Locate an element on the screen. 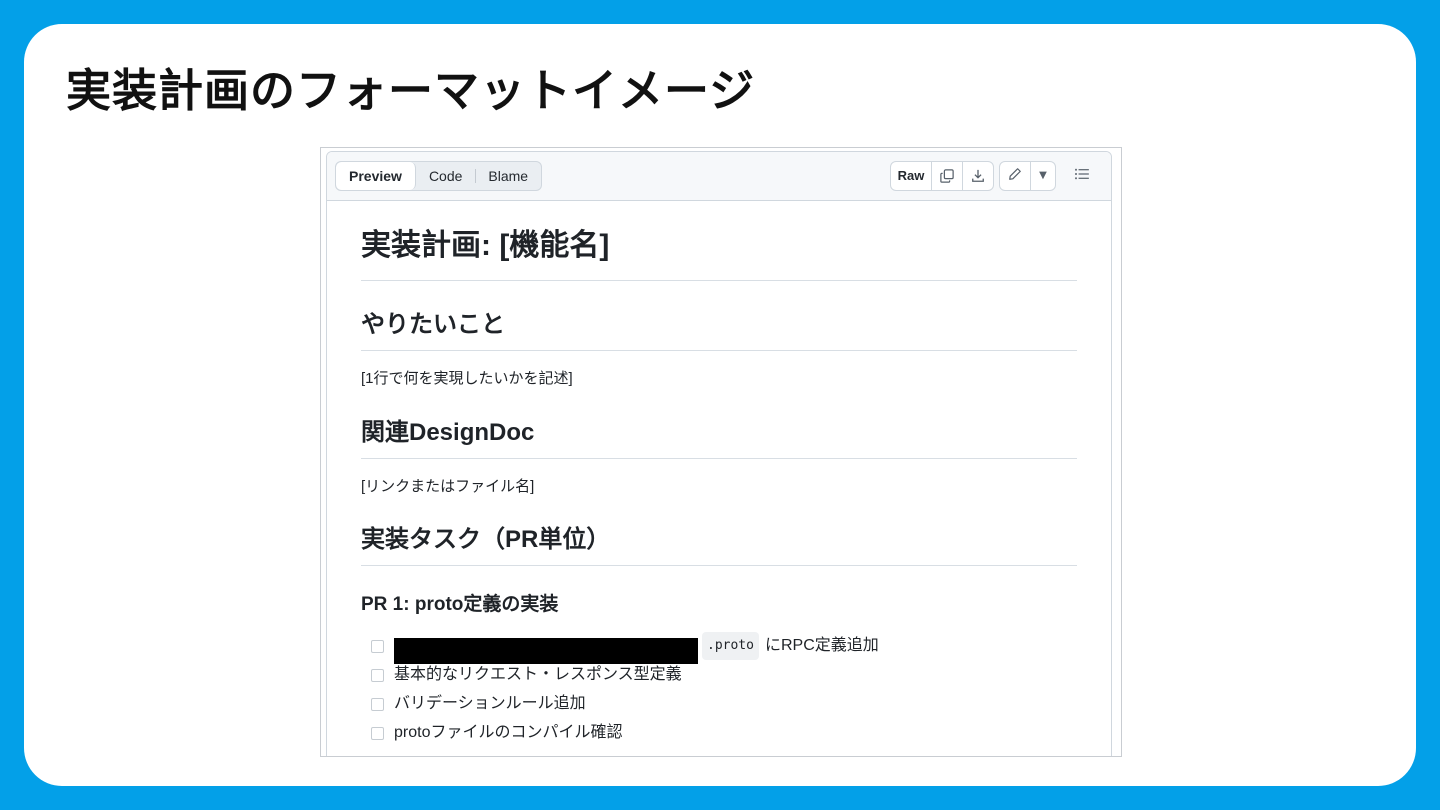 The width and height of the screenshot is (1440, 810). download-button is located at coordinates (978, 176).